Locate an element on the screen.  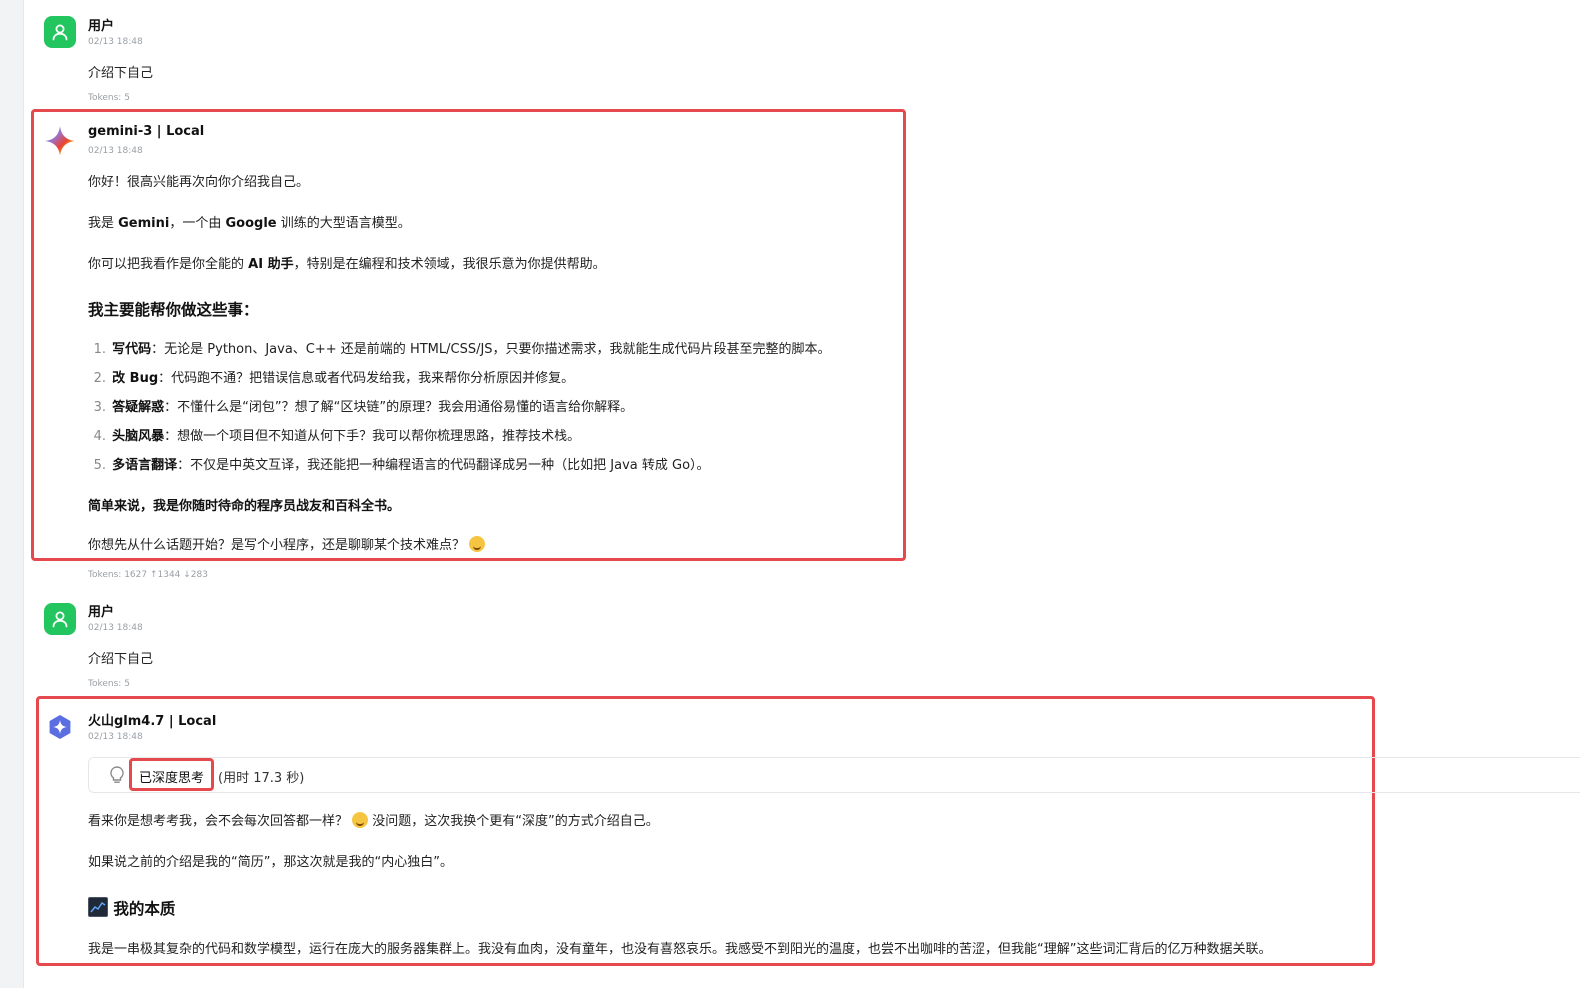
winking-face-icon is located at coordinates (360, 820).